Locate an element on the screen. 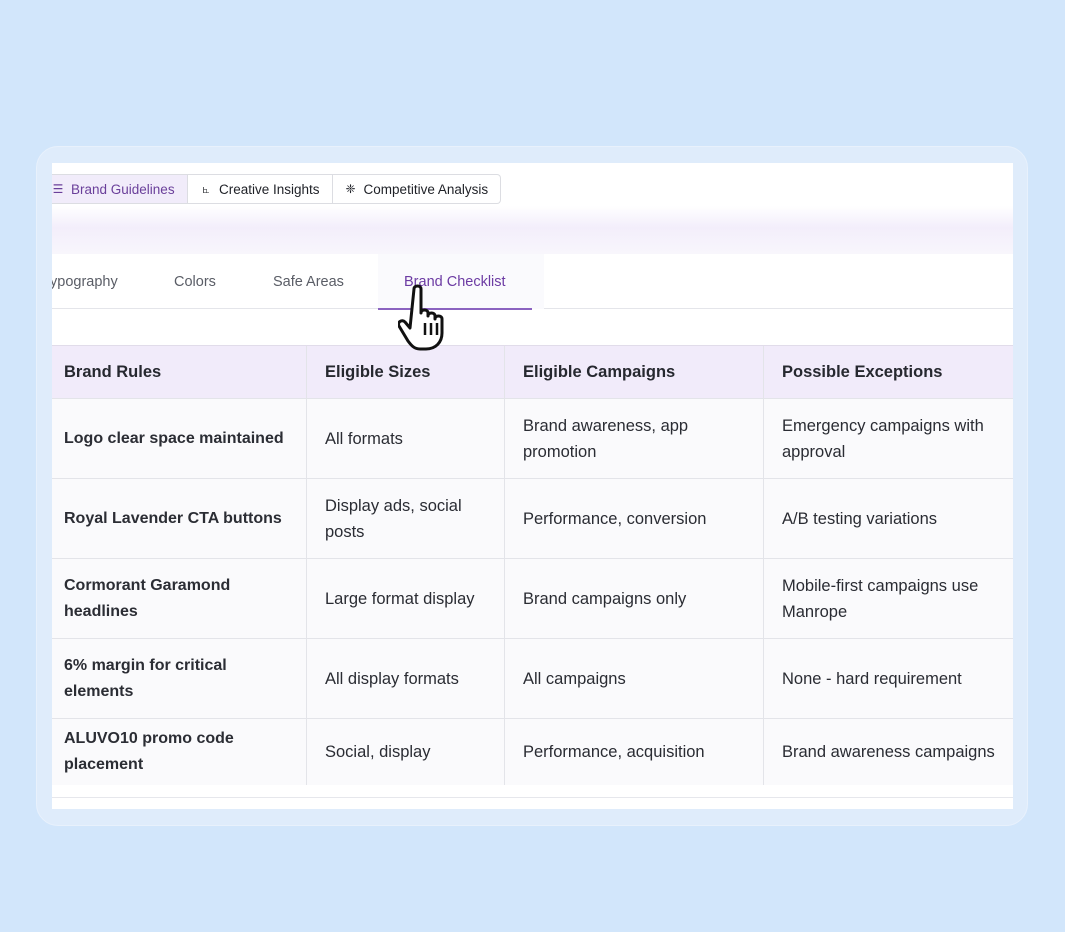  tab-safe-areas: Safe Areas is located at coordinates (308, 281).